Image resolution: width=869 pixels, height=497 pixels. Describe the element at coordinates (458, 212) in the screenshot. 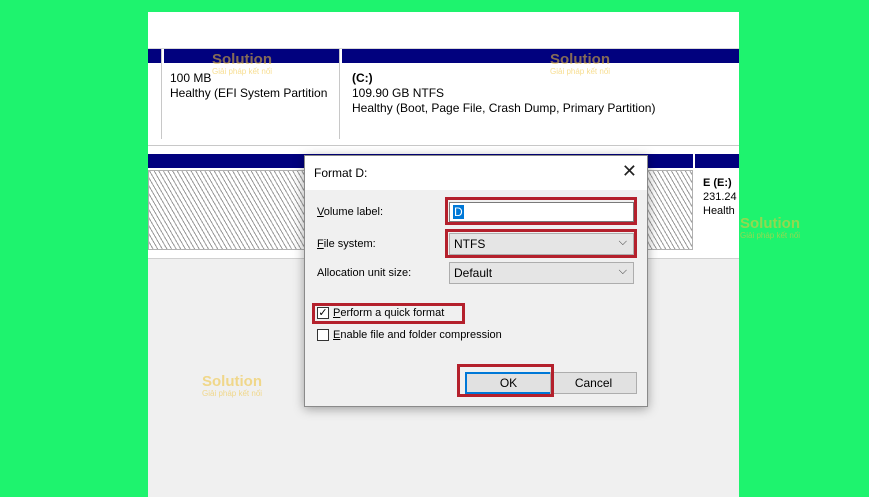

I see `selected-text: D` at that location.